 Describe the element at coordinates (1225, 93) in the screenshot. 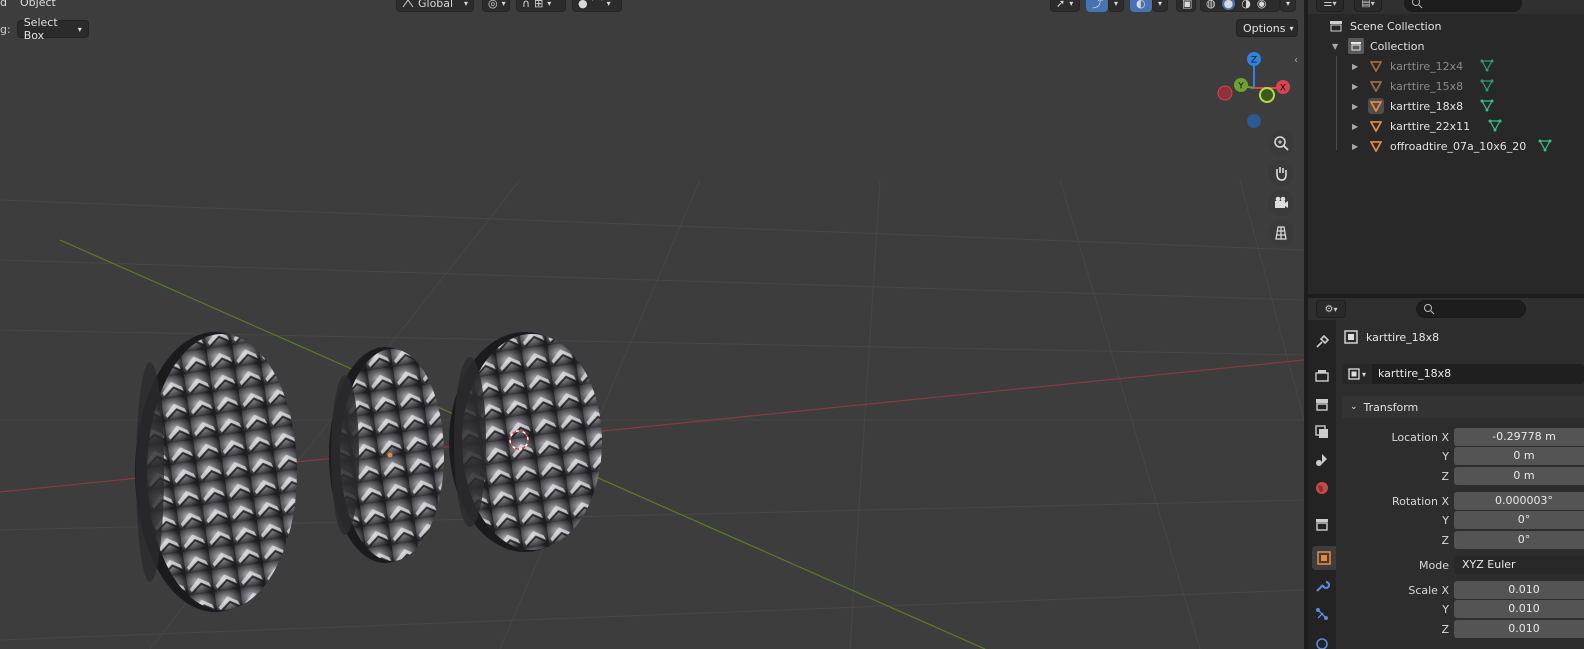

I see `gizmo-neg-x` at that location.